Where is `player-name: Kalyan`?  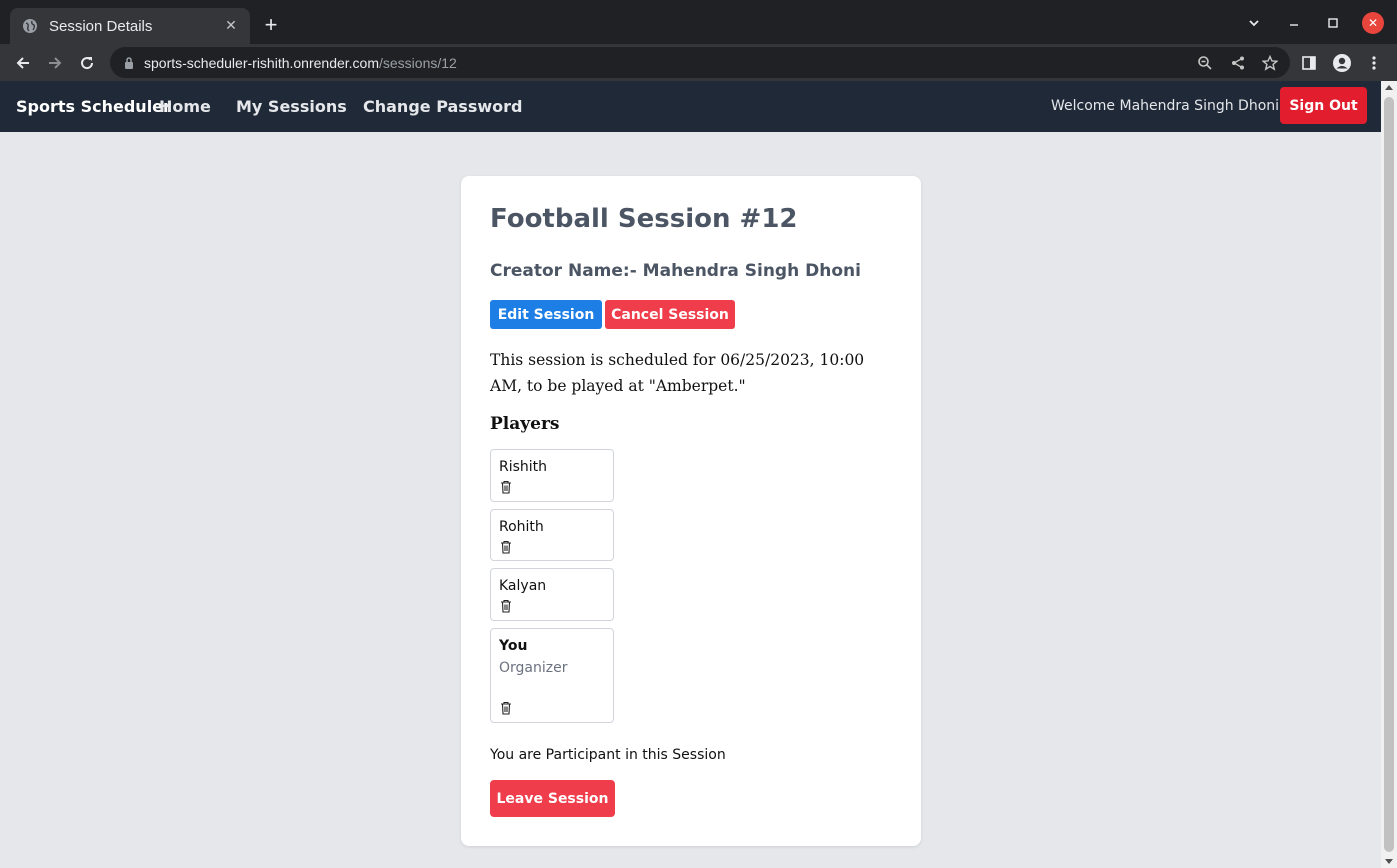 player-name: Kalyan is located at coordinates (523, 586).